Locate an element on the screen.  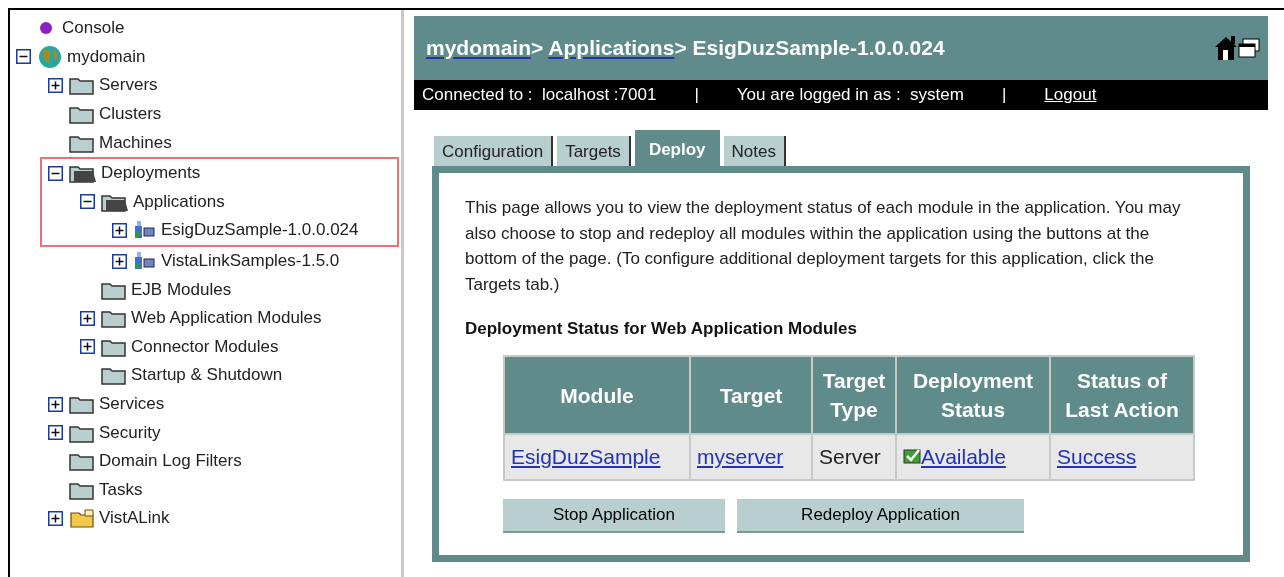
tree-item: VistALink is located at coordinates (134, 518).